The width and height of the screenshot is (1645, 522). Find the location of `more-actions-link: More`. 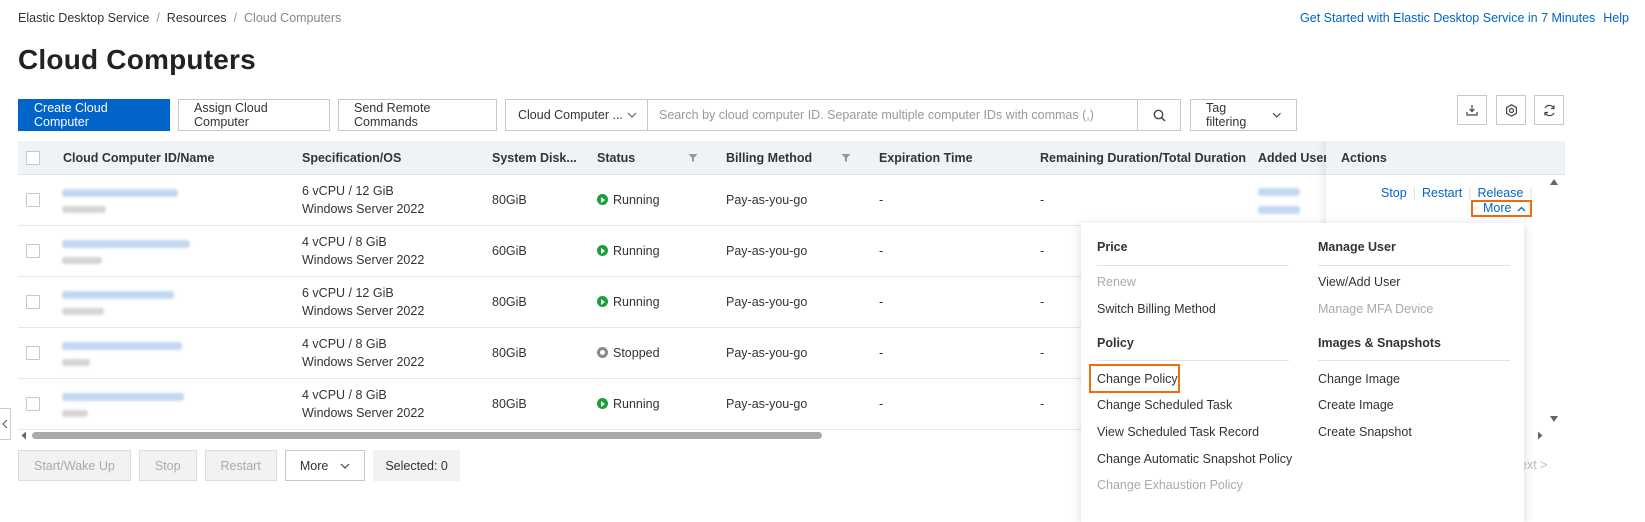

more-actions-link: More is located at coordinates (1501, 208).